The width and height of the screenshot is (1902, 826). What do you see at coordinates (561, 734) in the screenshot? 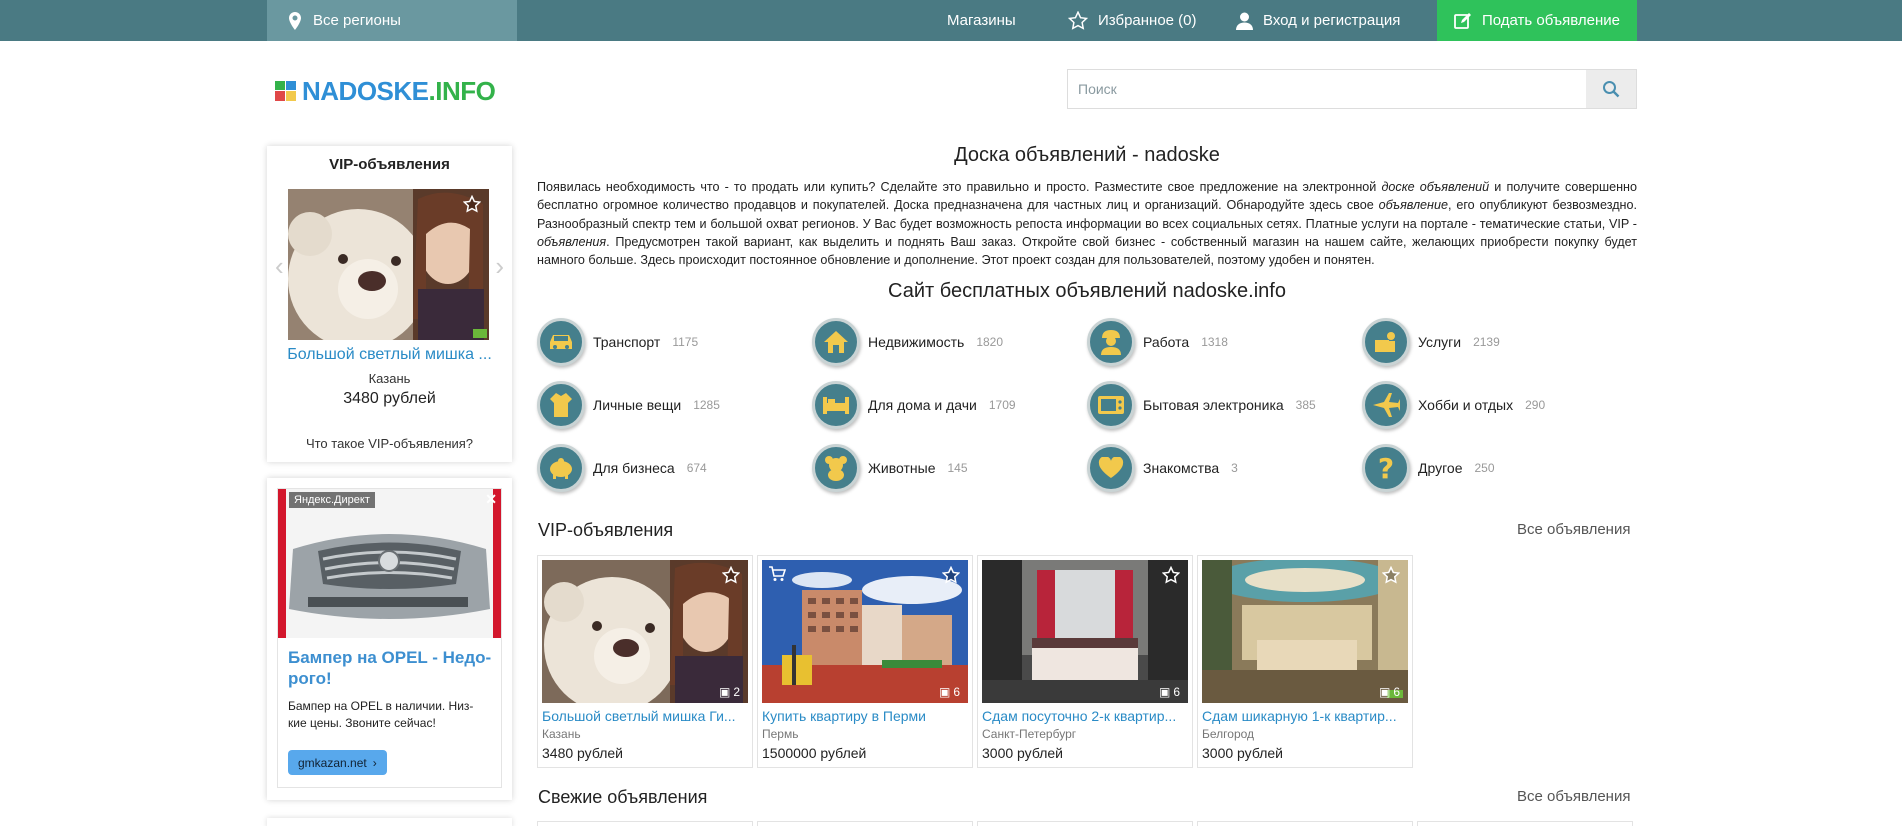
I see `ad-card-city: Казань` at bounding box center [561, 734].